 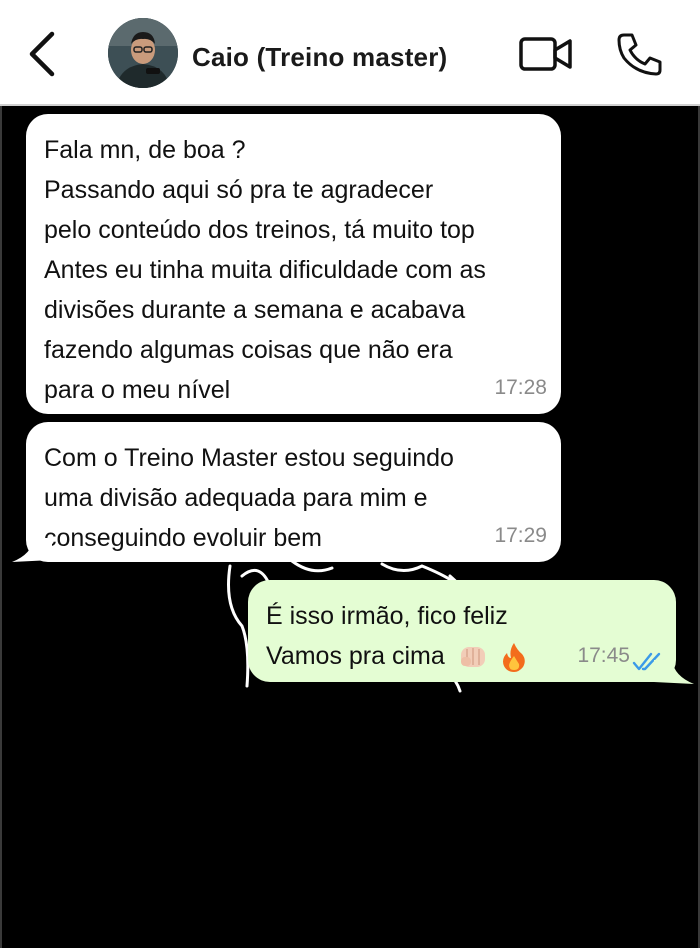 I want to click on message-text-line: É isso irmão, fico feliz, so click(x=387, y=616).